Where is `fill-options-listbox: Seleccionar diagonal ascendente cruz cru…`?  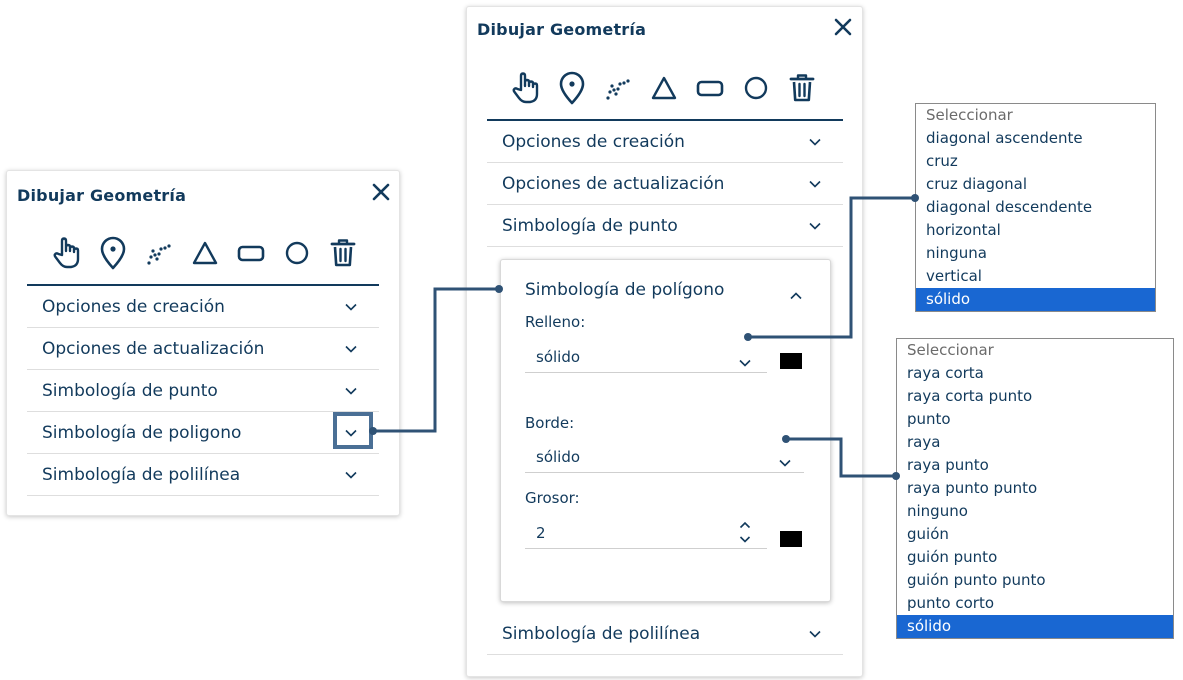 fill-options-listbox: Seleccionar diagonal ascendente cruz cru… is located at coordinates (1035, 207).